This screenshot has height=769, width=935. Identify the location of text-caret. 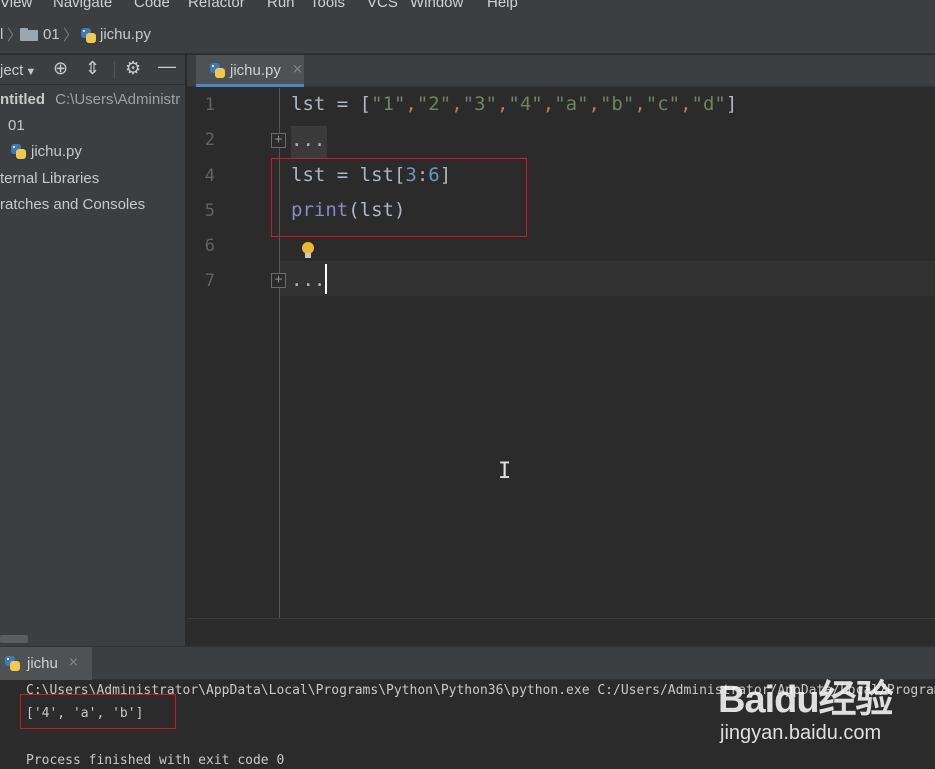
(326, 279).